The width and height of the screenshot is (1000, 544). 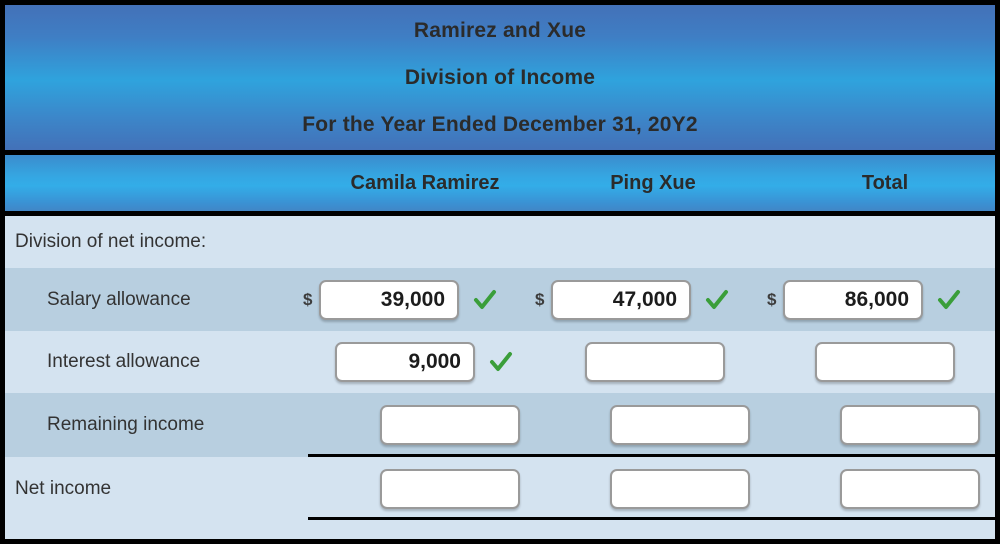 I want to click on company-name: Ramirez and Xue, so click(x=500, y=30).